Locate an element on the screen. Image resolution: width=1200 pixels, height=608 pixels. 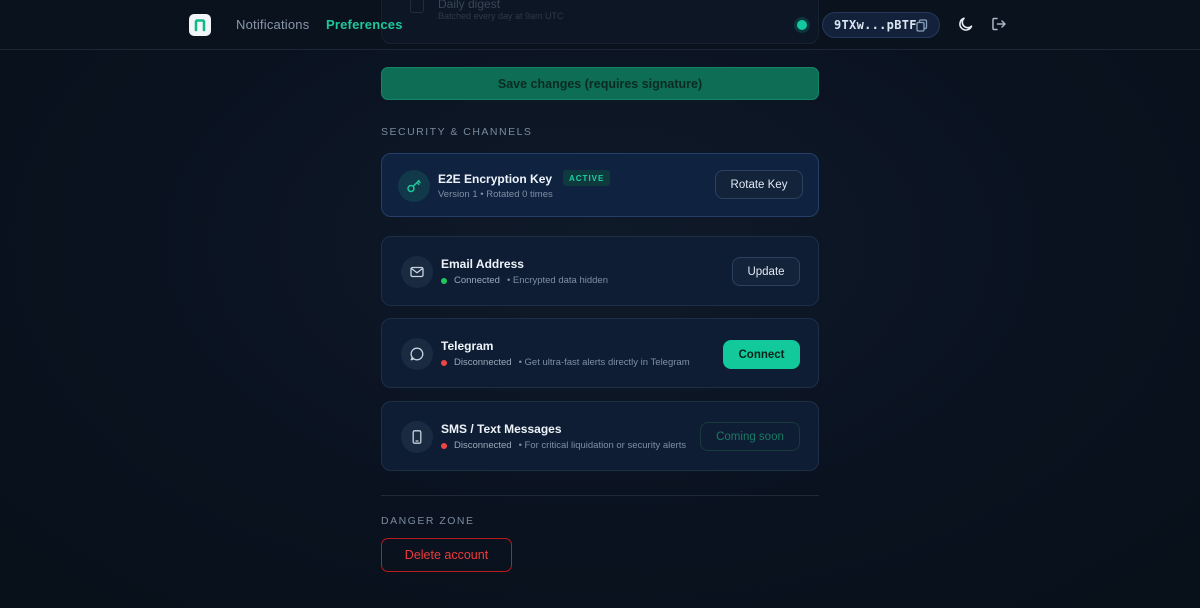
rotate-key-button: Rotate Key is located at coordinates (759, 184).